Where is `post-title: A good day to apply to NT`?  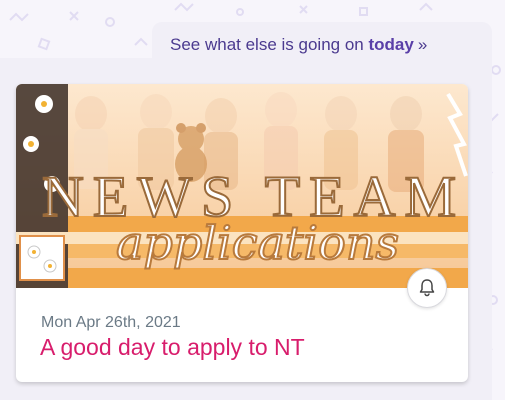 post-title: A good day to apply to NT is located at coordinates (172, 347).